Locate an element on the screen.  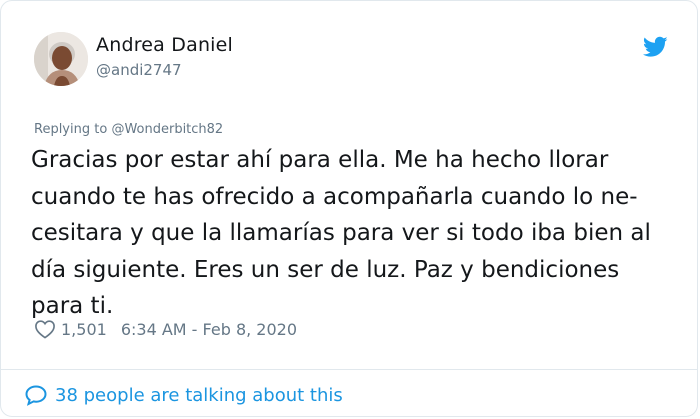
author-name: Andrea Daniel is located at coordinates (164, 45).